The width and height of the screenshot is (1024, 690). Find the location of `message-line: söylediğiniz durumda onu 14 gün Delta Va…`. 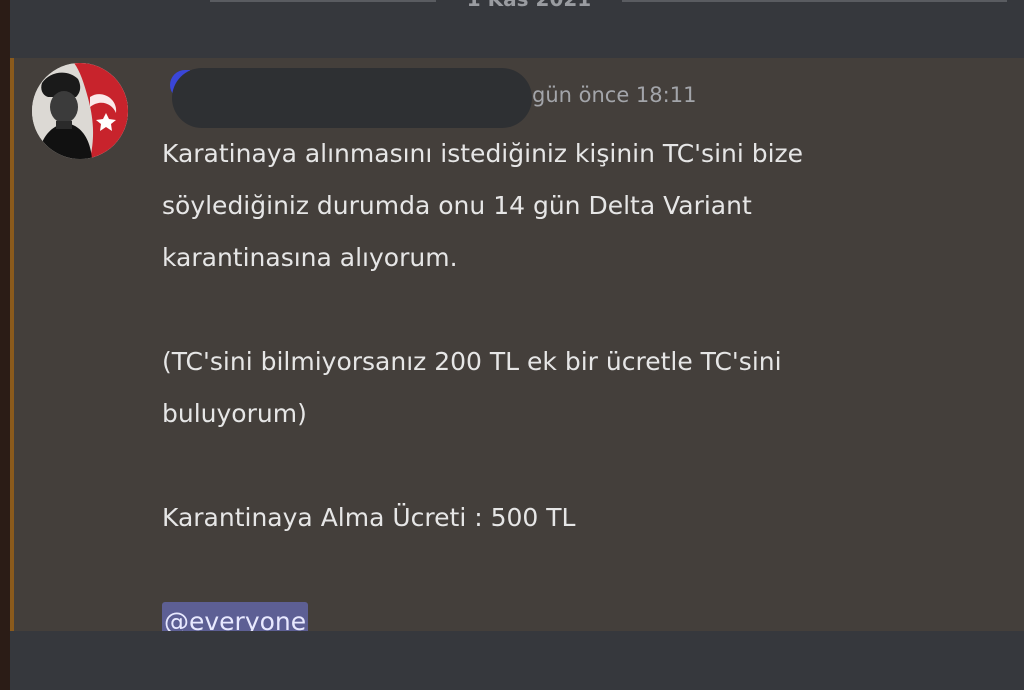

message-line: söylediğiniz durumda onu 14 gün Delta Va… is located at coordinates (457, 205).